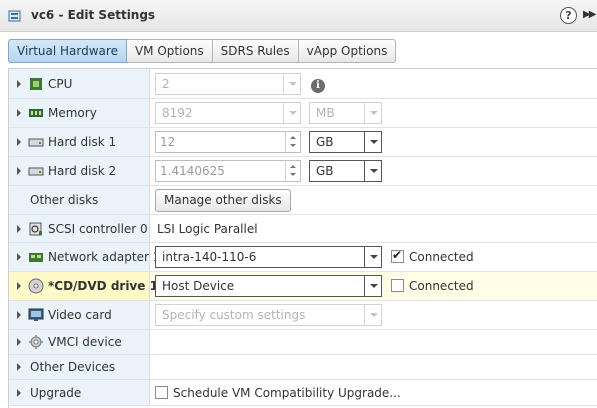 This screenshot has height=408, width=597. Describe the element at coordinates (228, 84) in the screenshot. I see `cpu-count-select: 2` at that location.